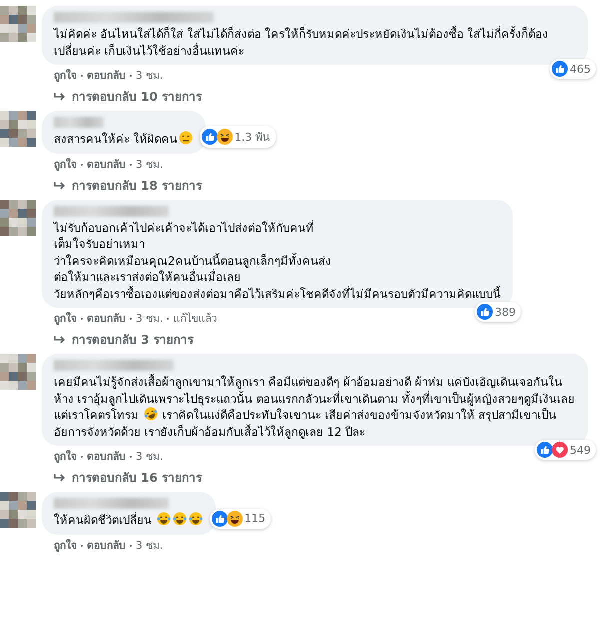  Describe the element at coordinates (79, 122) in the screenshot. I see `redacted-name` at that location.